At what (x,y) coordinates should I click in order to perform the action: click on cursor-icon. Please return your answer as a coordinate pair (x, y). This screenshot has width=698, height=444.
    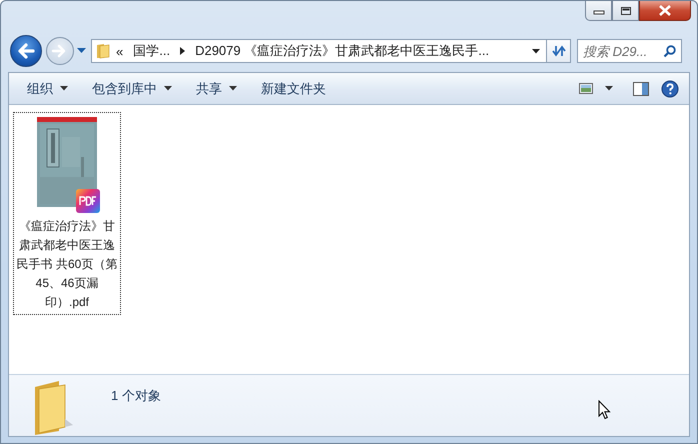
    Looking at the image, I should click on (604, 410).